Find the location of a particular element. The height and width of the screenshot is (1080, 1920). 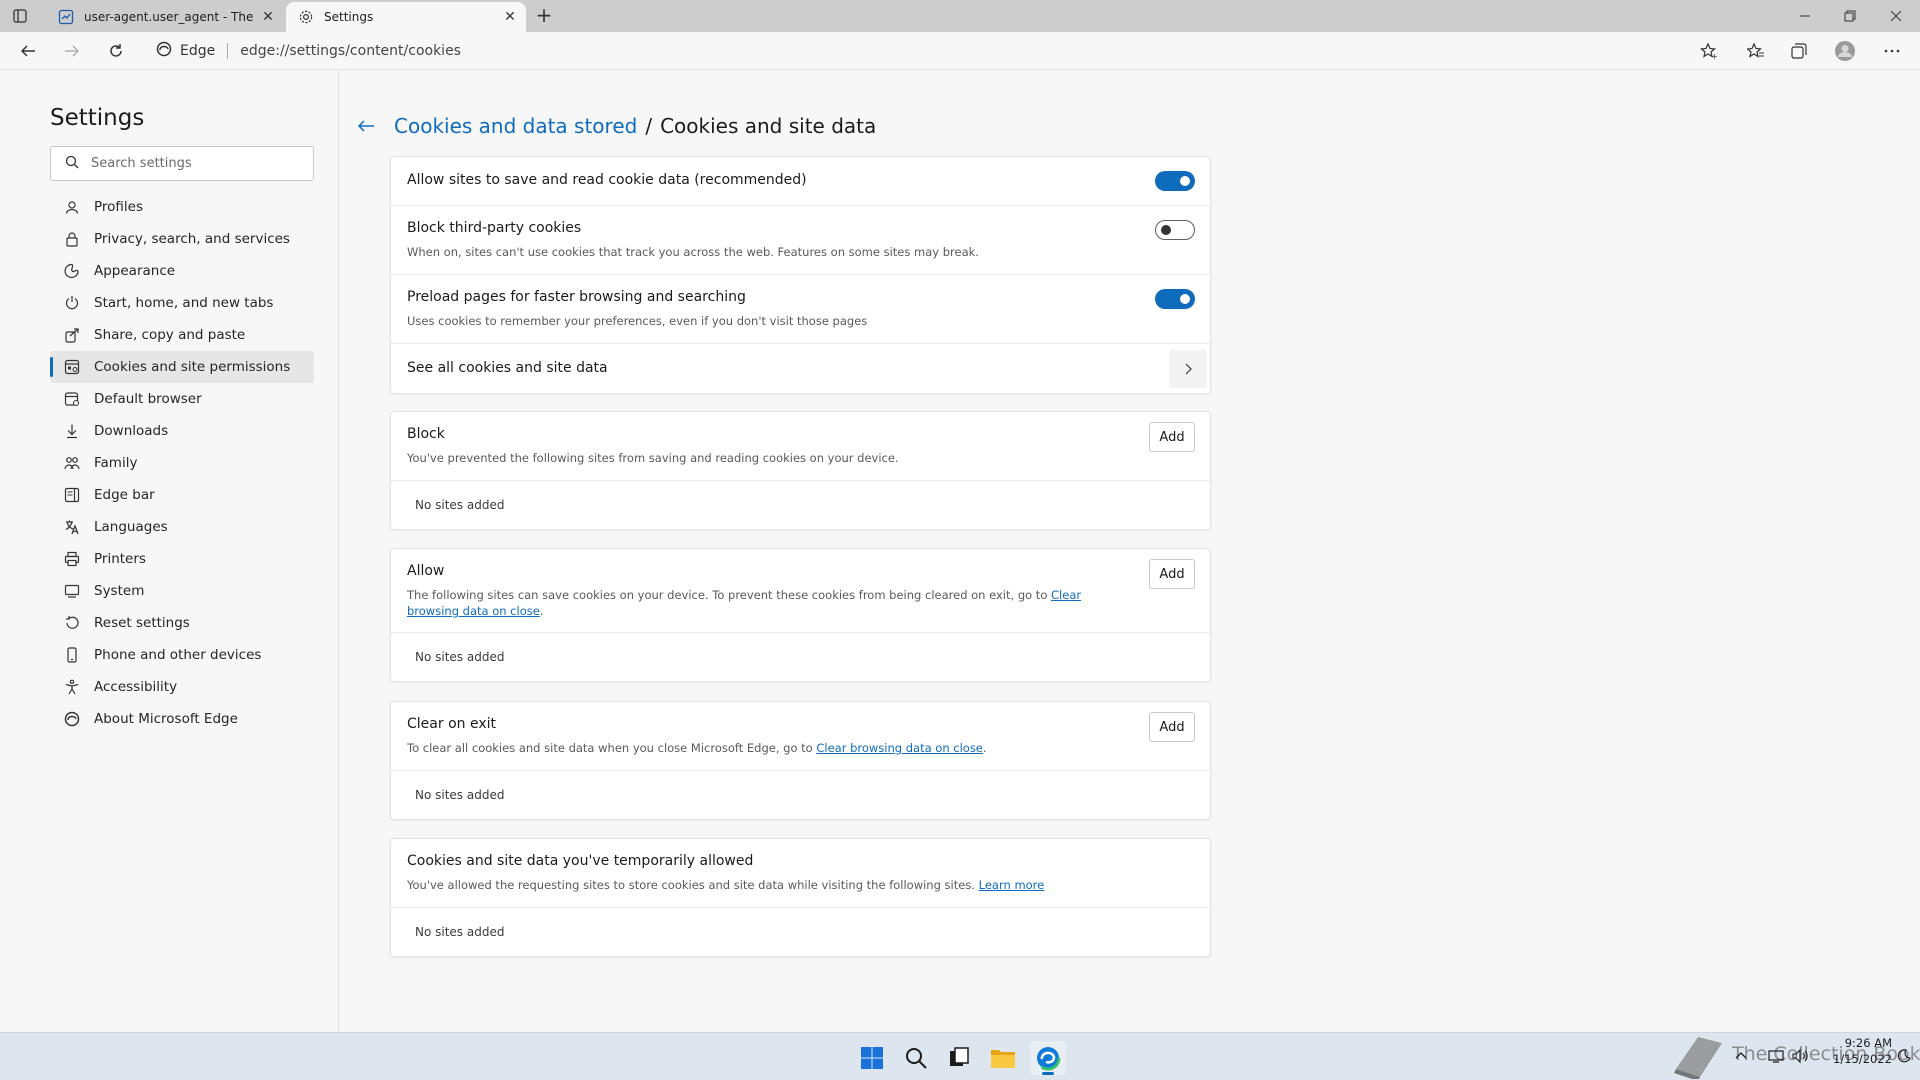

share-icon is located at coordinates (72, 335).